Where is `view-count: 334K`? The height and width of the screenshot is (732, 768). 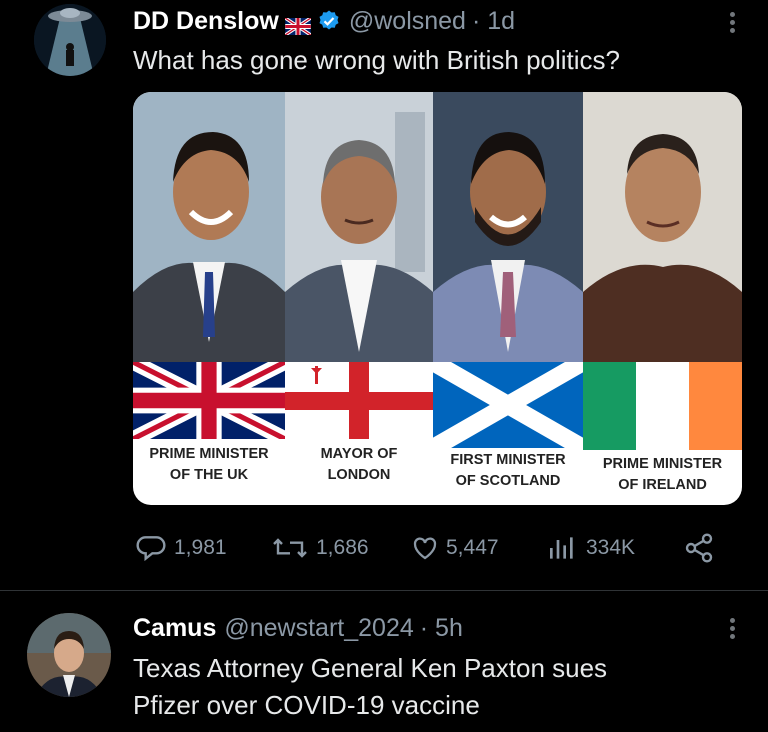 view-count: 334K is located at coordinates (611, 547).